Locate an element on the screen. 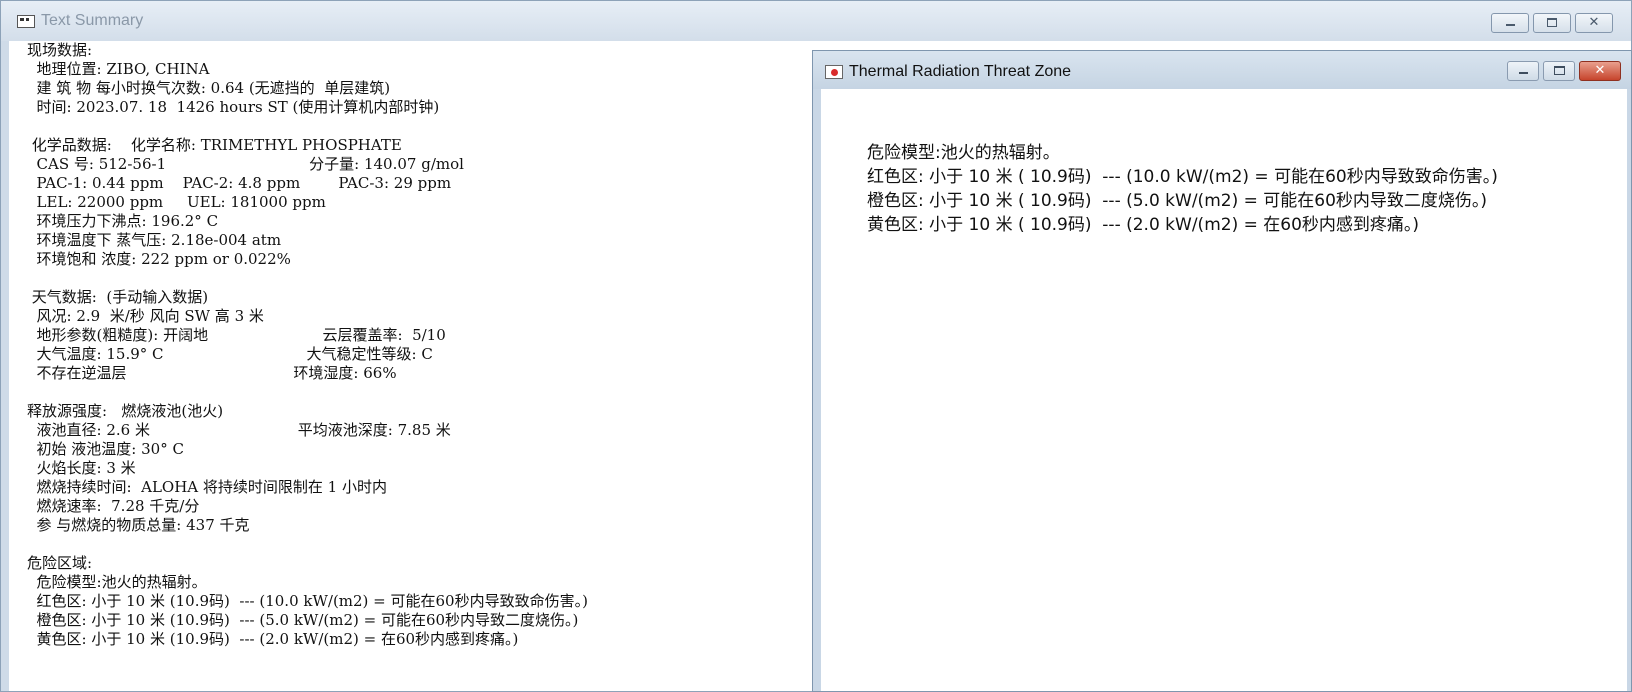 This screenshot has height=692, width=1632. summary-line: 火焰长度: 3 米 is located at coordinates (81, 468).